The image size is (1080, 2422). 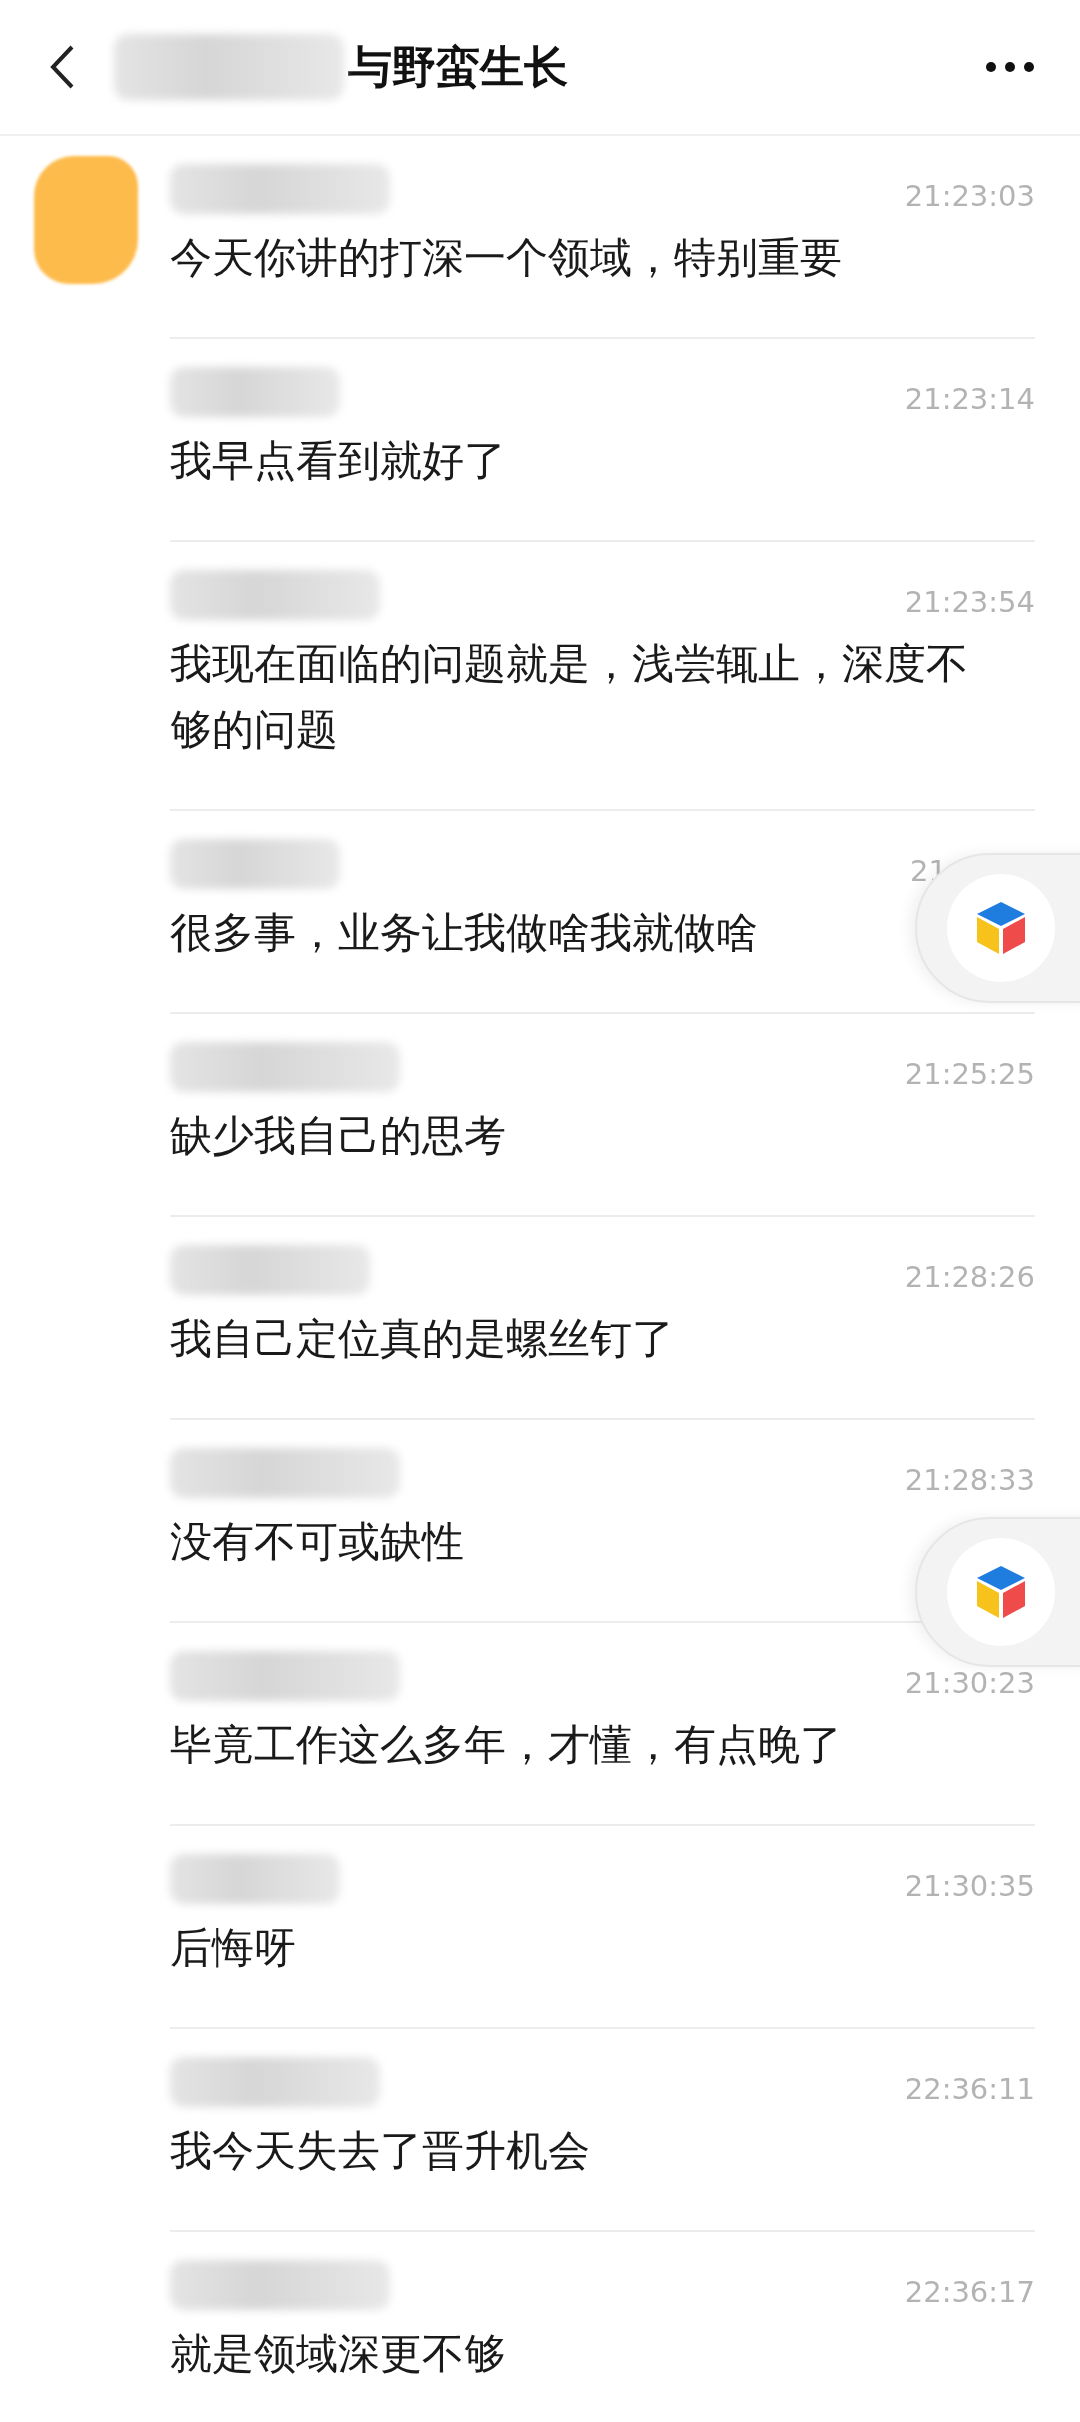 I want to click on message-time: 22:36:11, so click(x=969, y=2090).